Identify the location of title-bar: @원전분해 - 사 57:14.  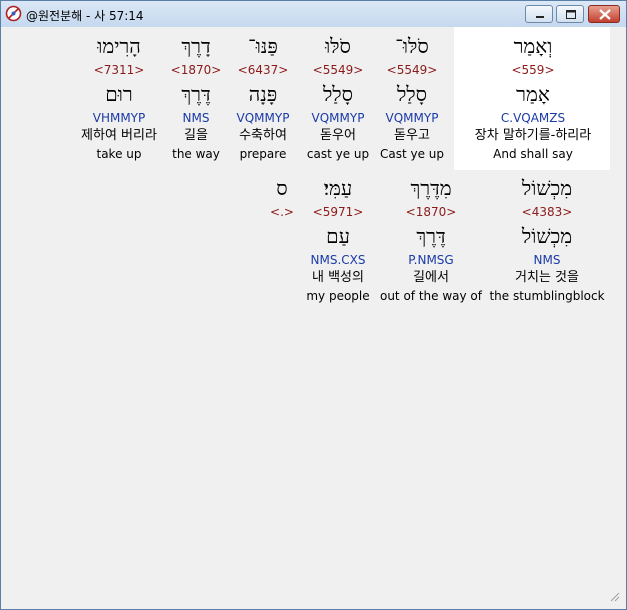
(313, 14).